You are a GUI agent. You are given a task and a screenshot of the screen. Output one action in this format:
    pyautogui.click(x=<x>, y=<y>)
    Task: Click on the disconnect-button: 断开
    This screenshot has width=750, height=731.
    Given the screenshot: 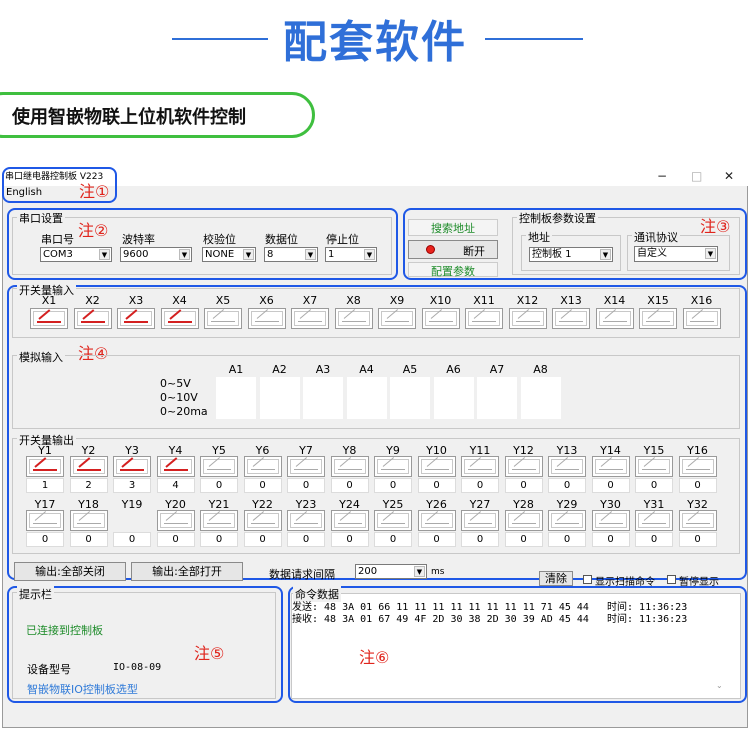 What is the action you would take?
    pyautogui.click(x=453, y=249)
    